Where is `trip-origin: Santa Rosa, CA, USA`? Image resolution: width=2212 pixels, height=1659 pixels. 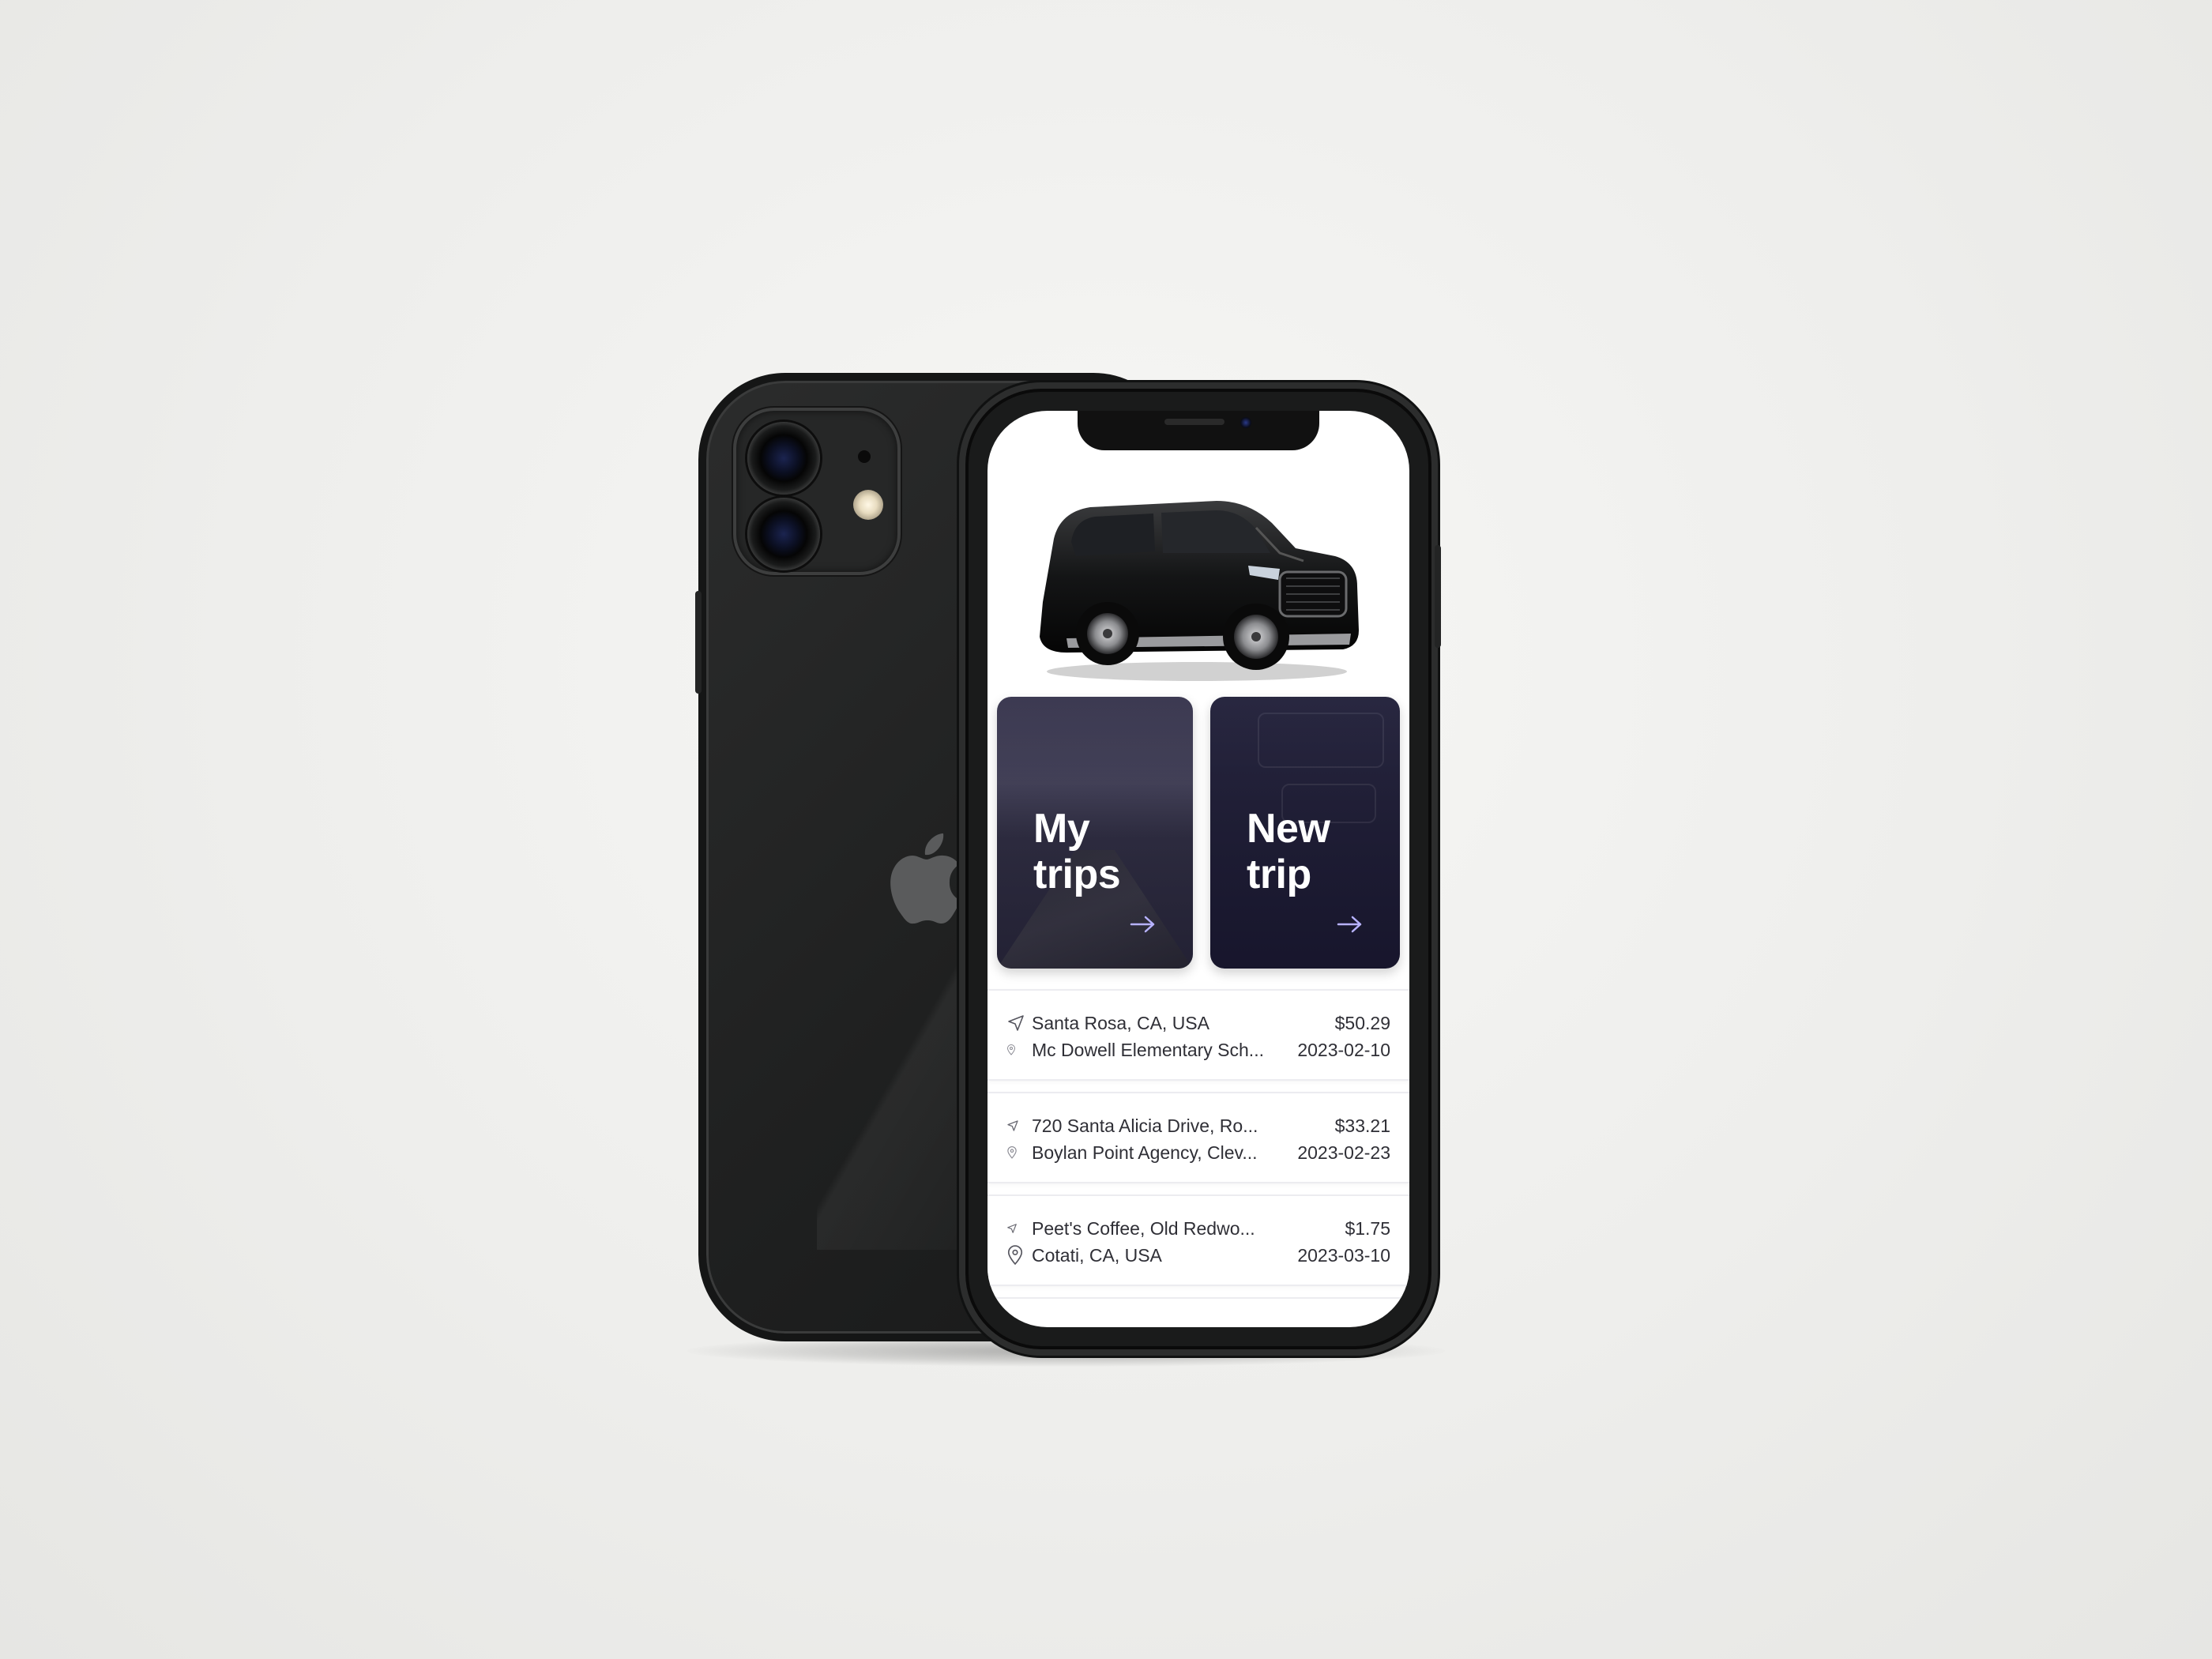 trip-origin: Santa Rosa, CA, USA is located at coordinates (1120, 1023).